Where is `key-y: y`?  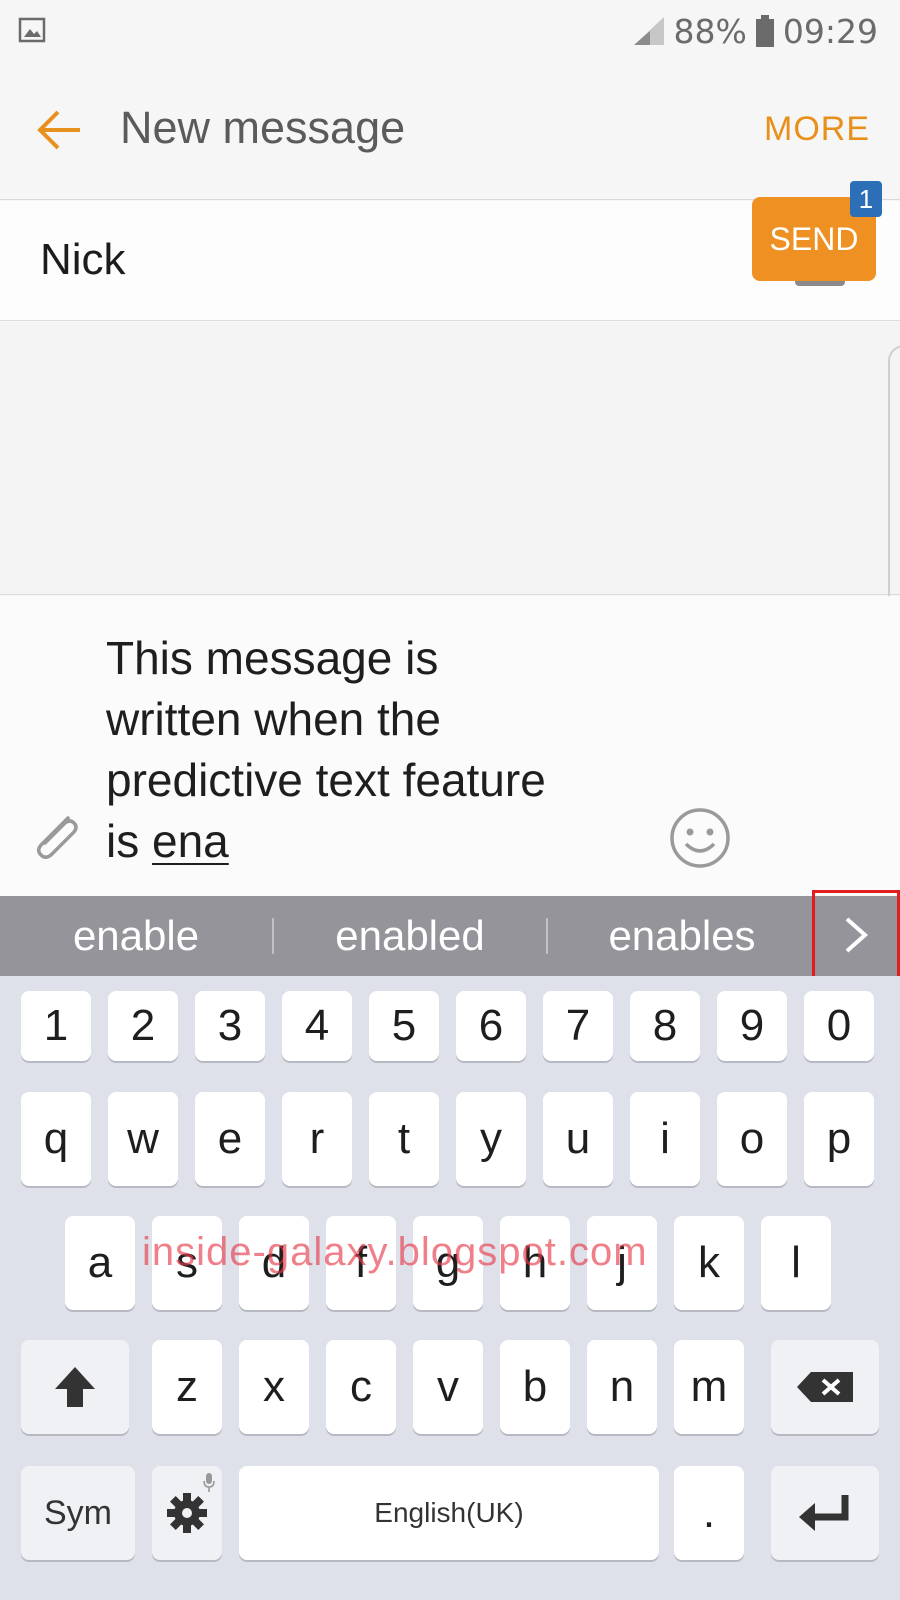
key-y: y is located at coordinates (491, 1139).